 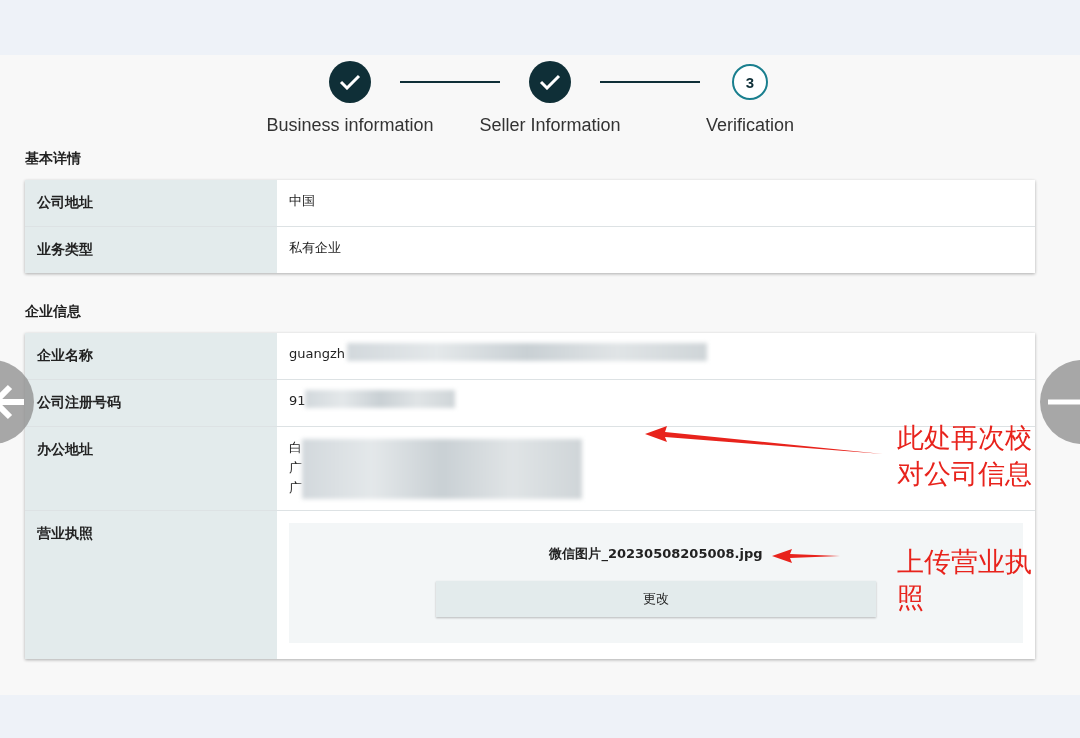 What do you see at coordinates (79, 402) in the screenshot?
I see `row-label: 公司注册号码` at bounding box center [79, 402].